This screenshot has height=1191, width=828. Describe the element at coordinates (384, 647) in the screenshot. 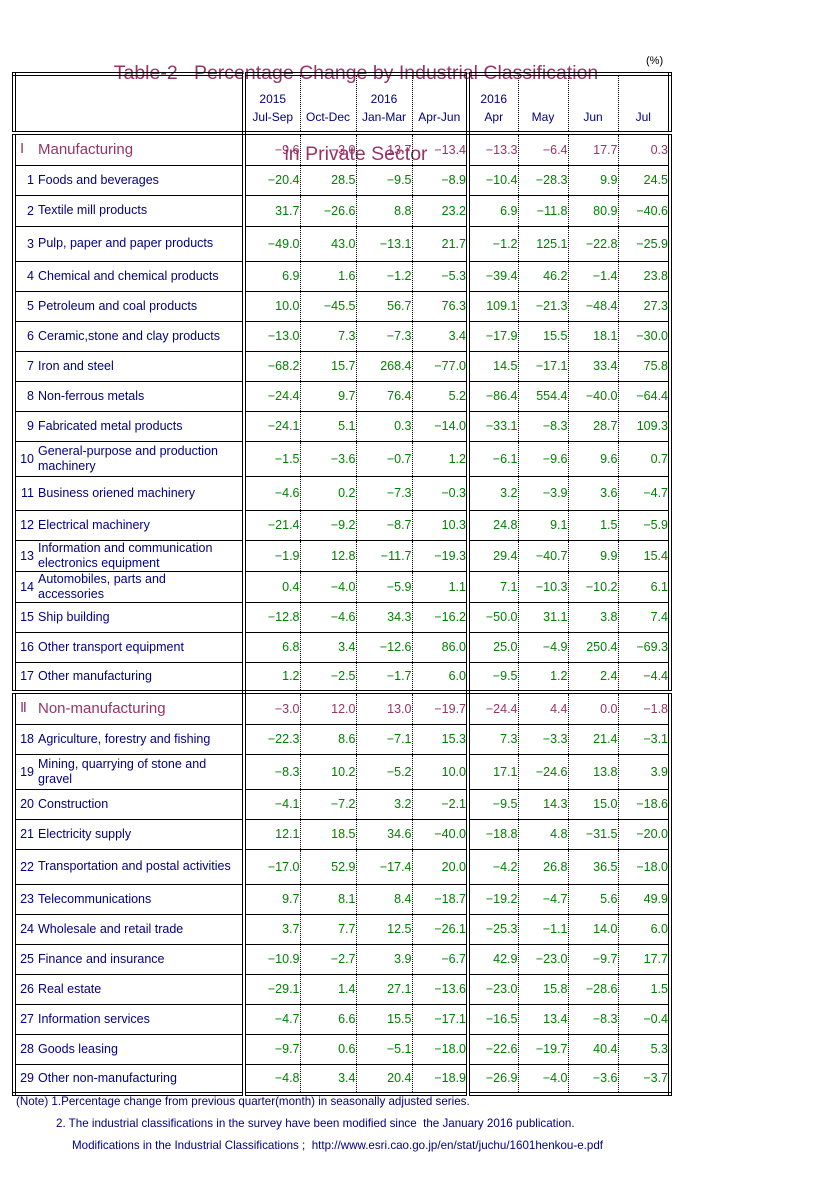

I see `value-cell: −12.6` at that location.